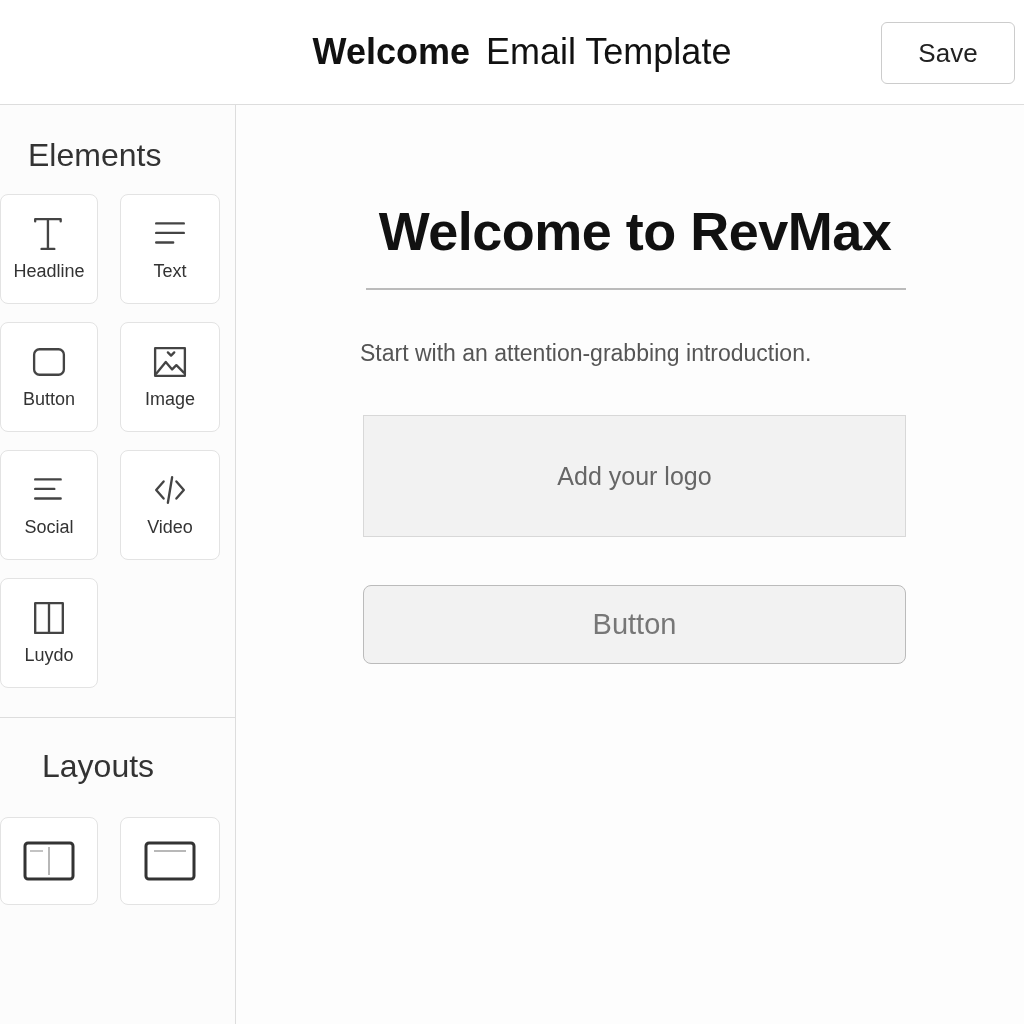 The width and height of the screenshot is (1024, 1024). What do you see at coordinates (634, 624) in the screenshot?
I see `email-button: Button` at bounding box center [634, 624].